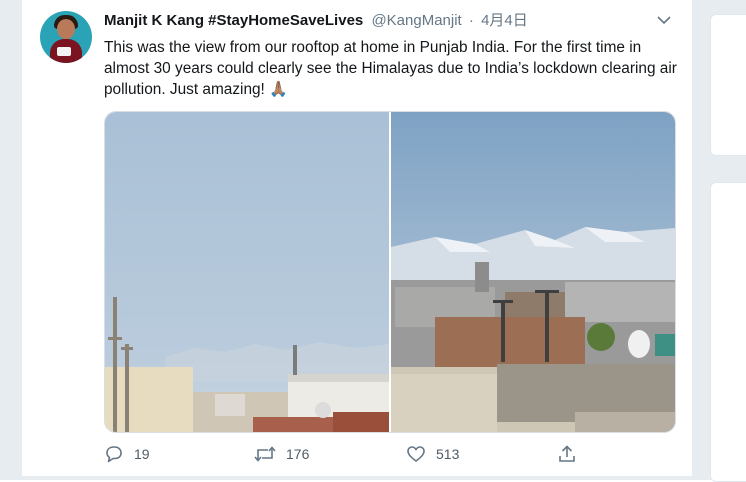 This screenshot has height=482, width=746. What do you see at coordinates (11, 240) in the screenshot?
I see `left-gutter` at bounding box center [11, 240].